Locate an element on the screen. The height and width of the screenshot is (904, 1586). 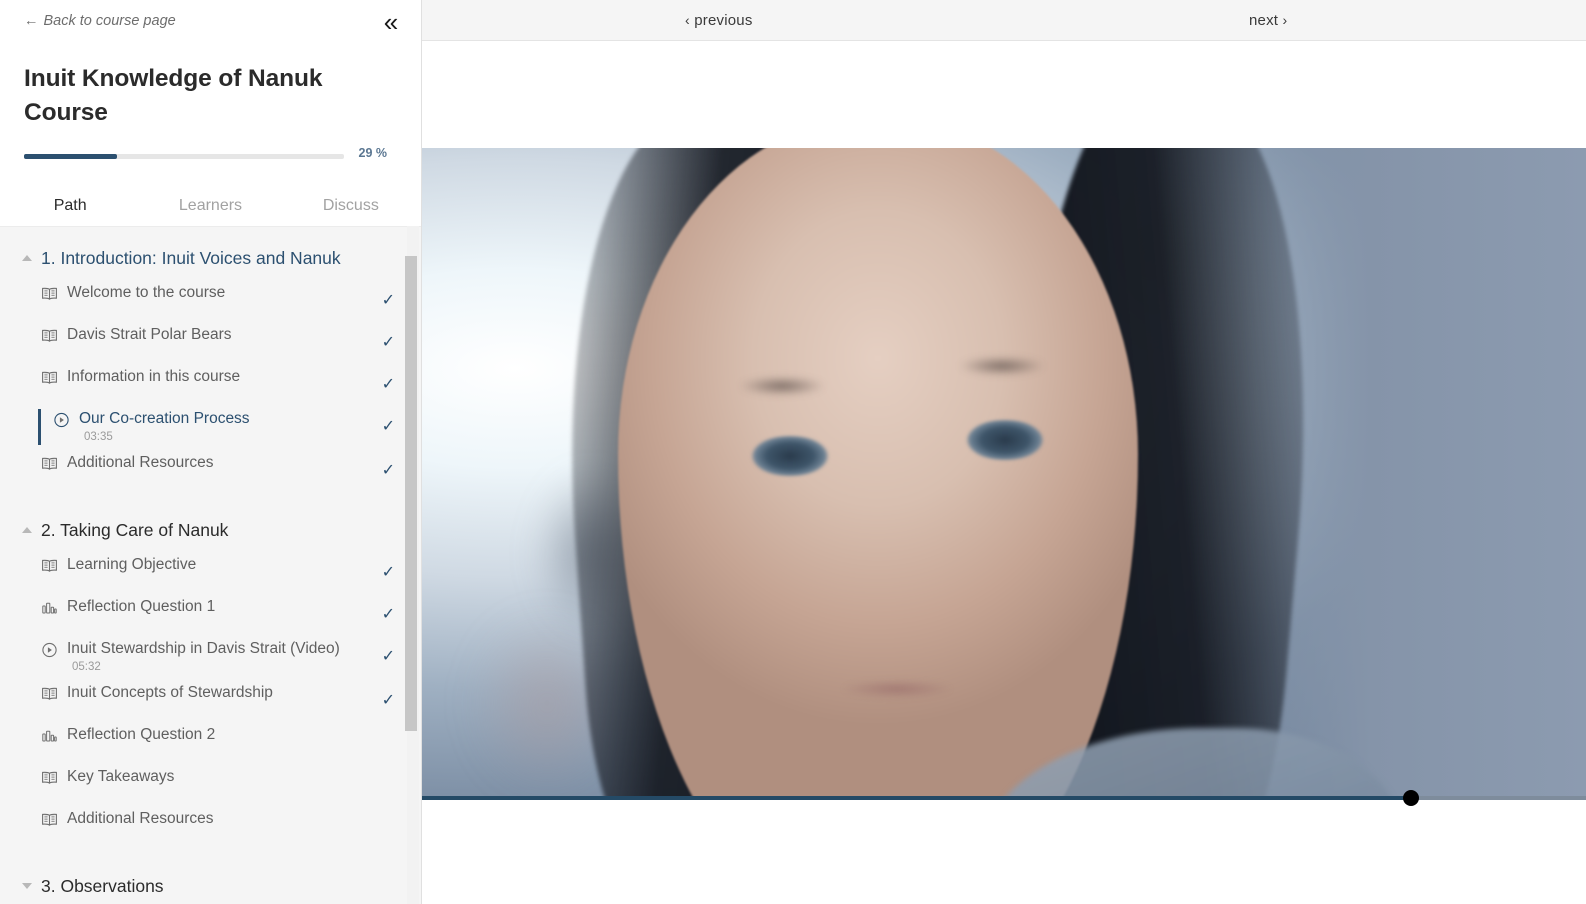
course-path-item-label: Key Takeaways is located at coordinates (121, 776).